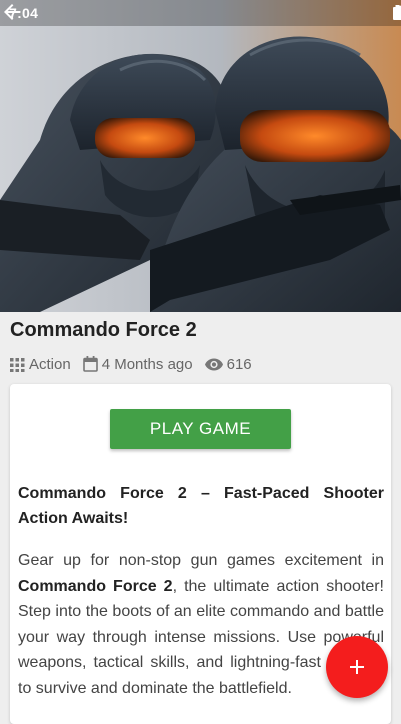 Image resolution: width=401 pixels, height=724 pixels. I want to click on battery-icon, so click(397, 12).